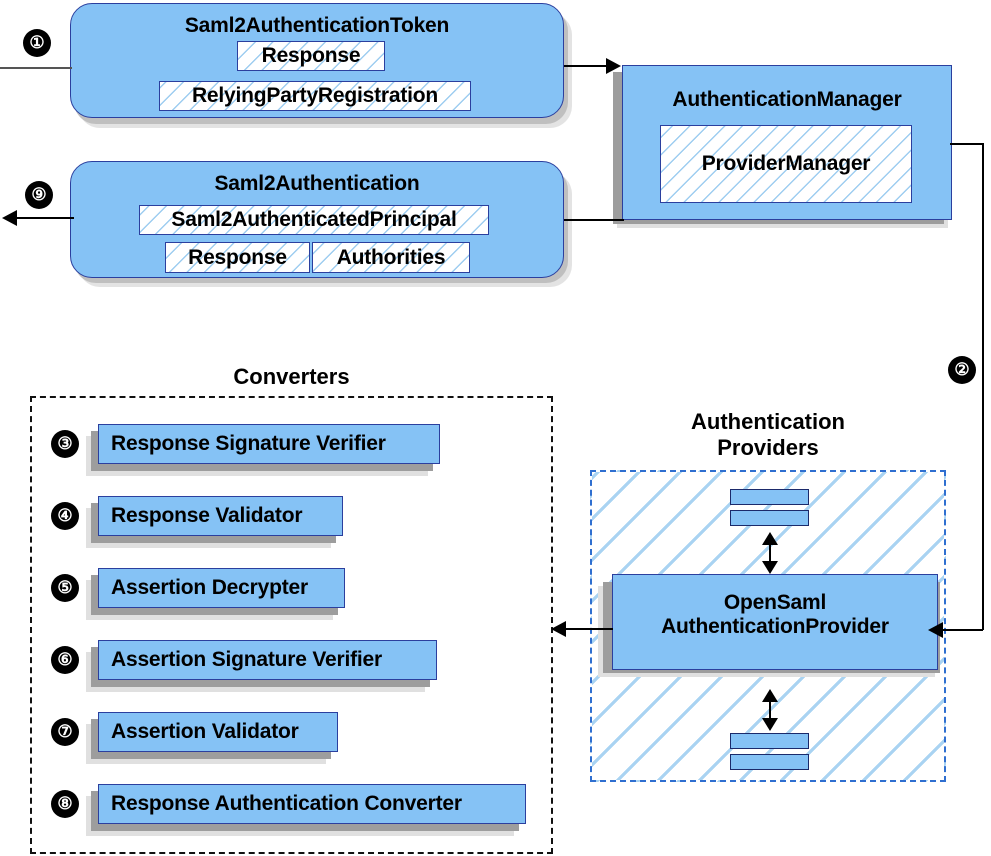 The image size is (991, 856). I want to click on principal-field-response: Response, so click(237, 257).